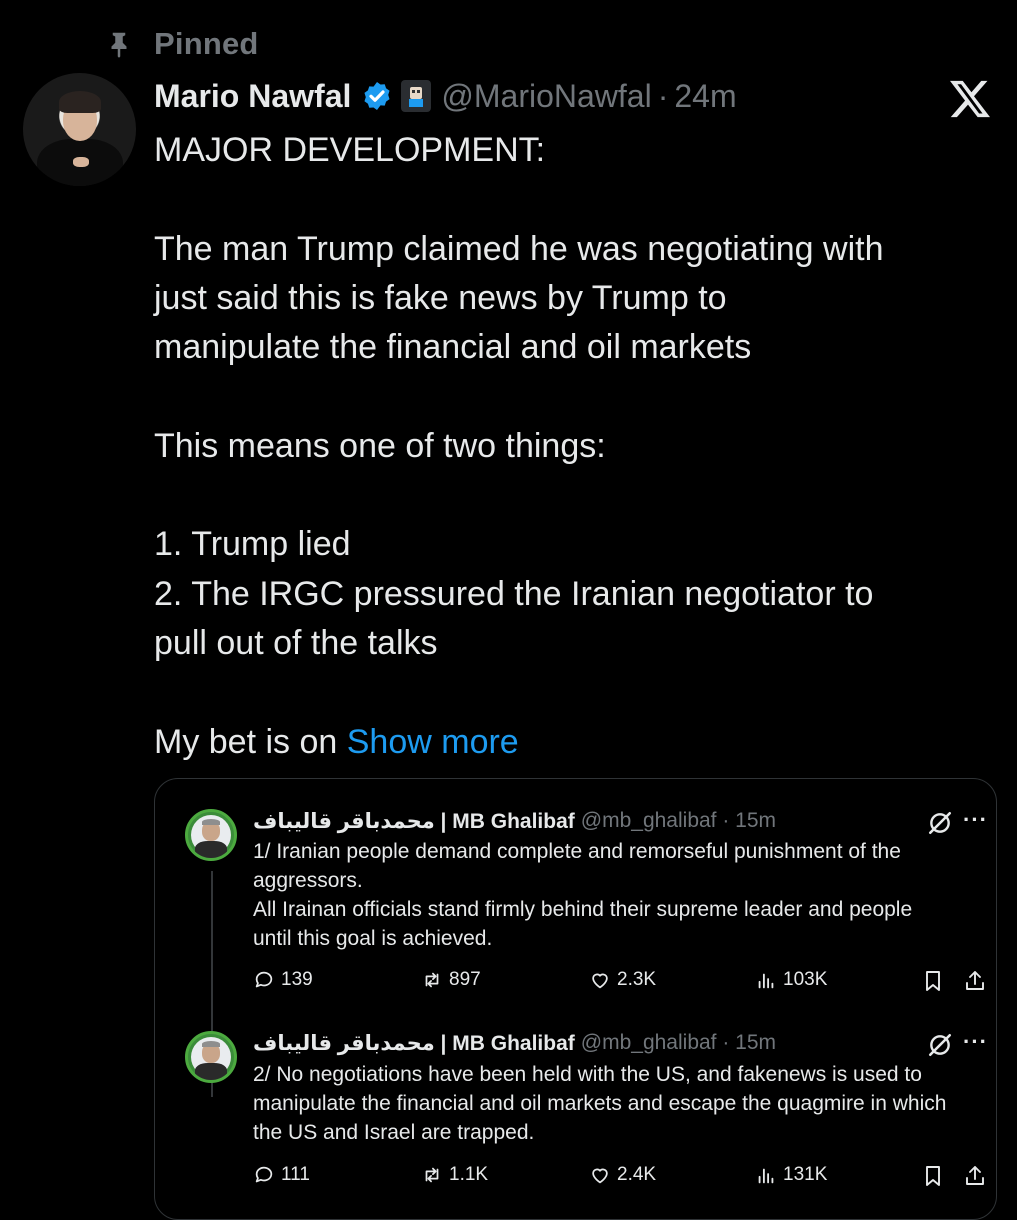 Image resolution: width=1017 pixels, height=1220 pixels. Describe the element at coordinates (574, 742) in the screenshot. I see `post-text-last-line: My bet is on Show more` at that location.